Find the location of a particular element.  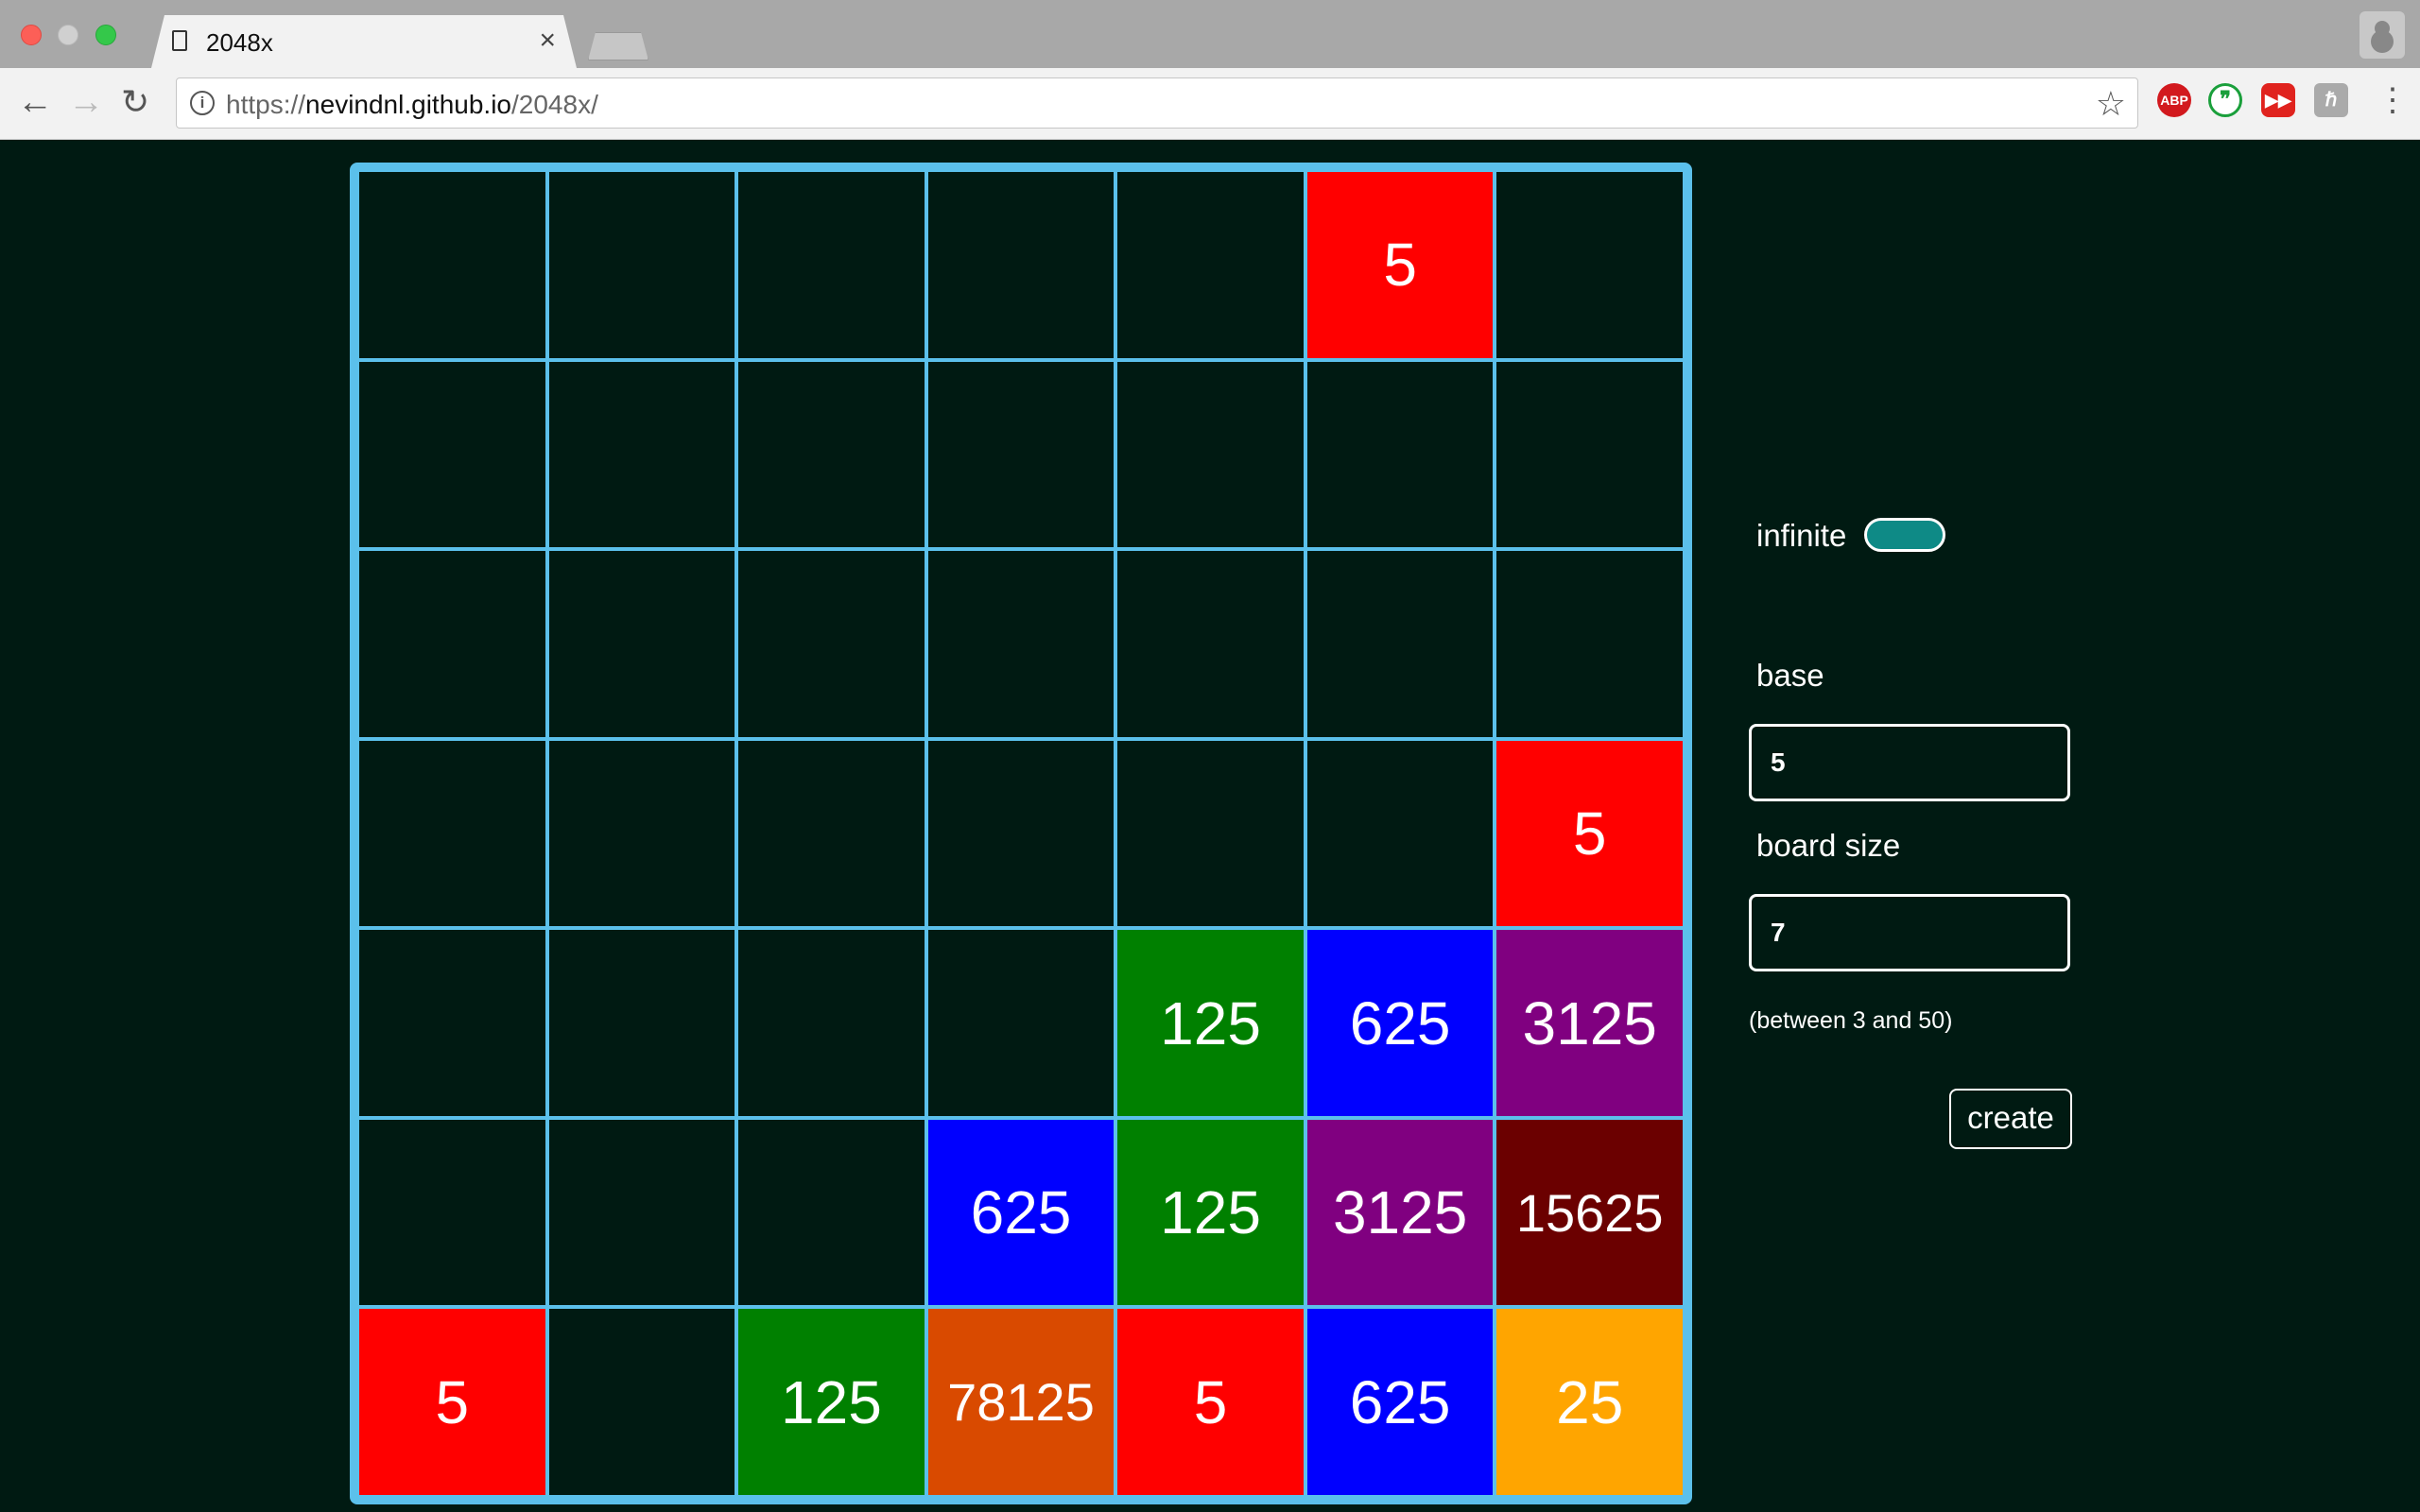

reload-icon: ↻ is located at coordinates (135, 102).